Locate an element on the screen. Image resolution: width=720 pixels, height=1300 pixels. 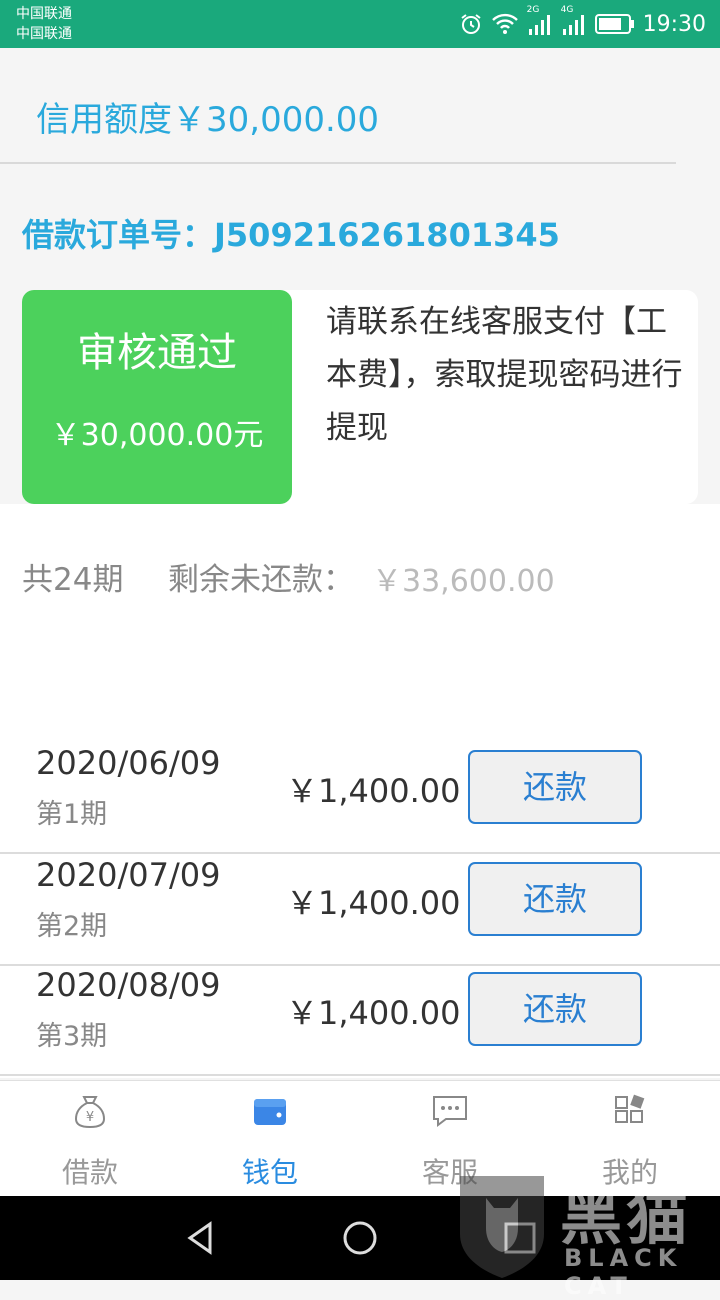
approval-status-box: 审核通过 ￥30,000.00元 is located at coordinates (157, 397).